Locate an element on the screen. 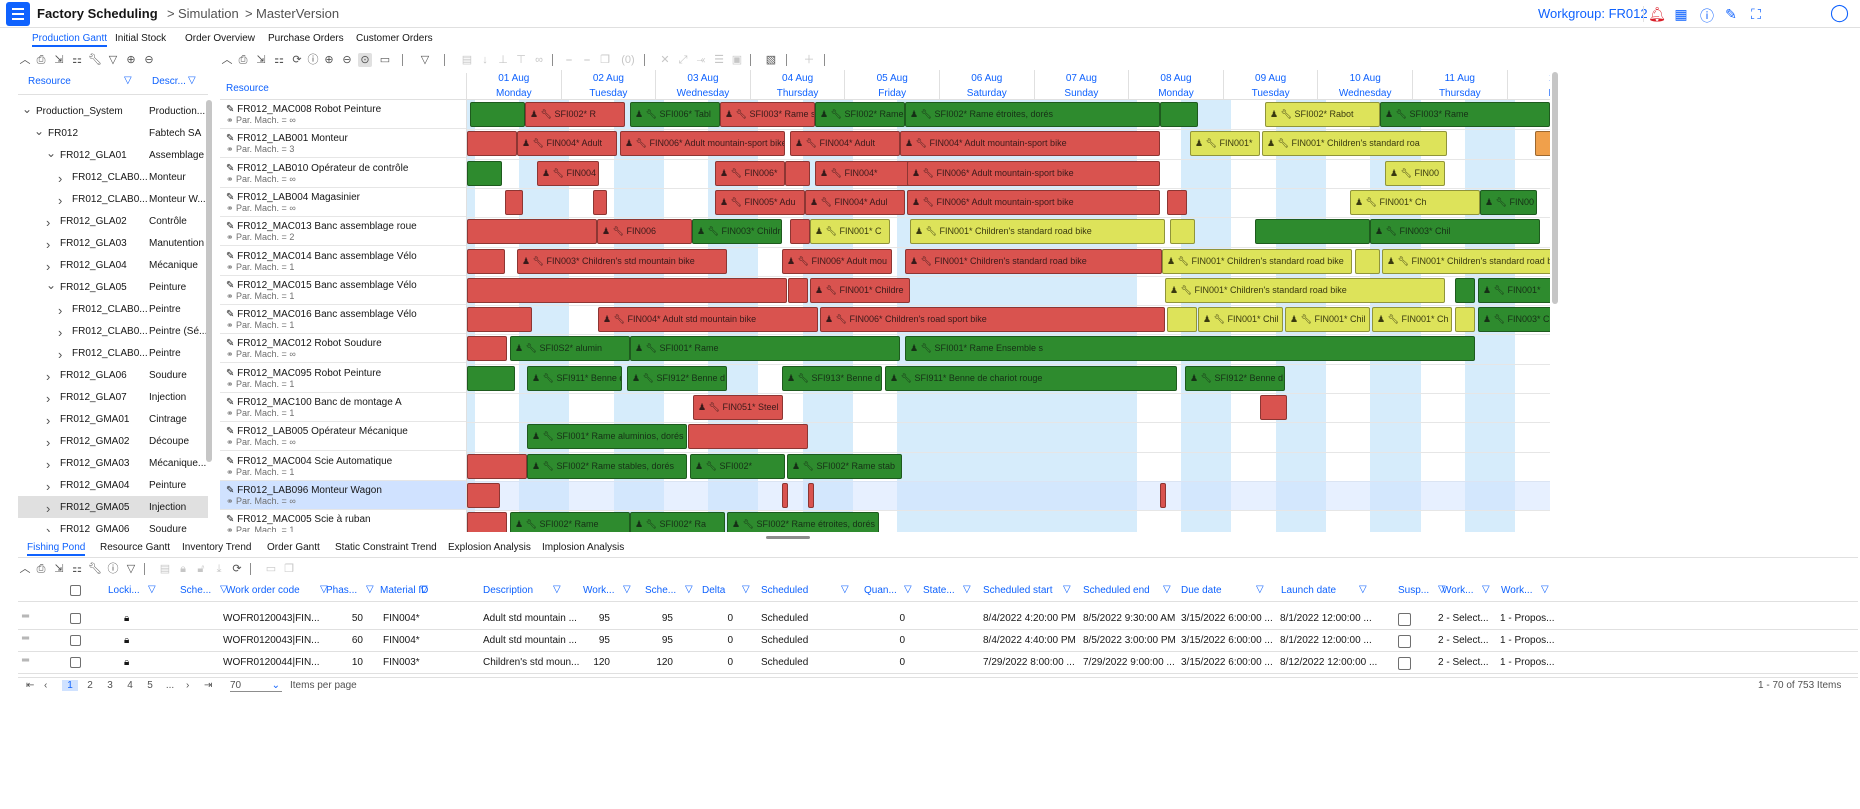 Image resolution: width=1860 pixels, height=809 pixels. collapse-icon: ︿ is located at coordinates (25, 569).